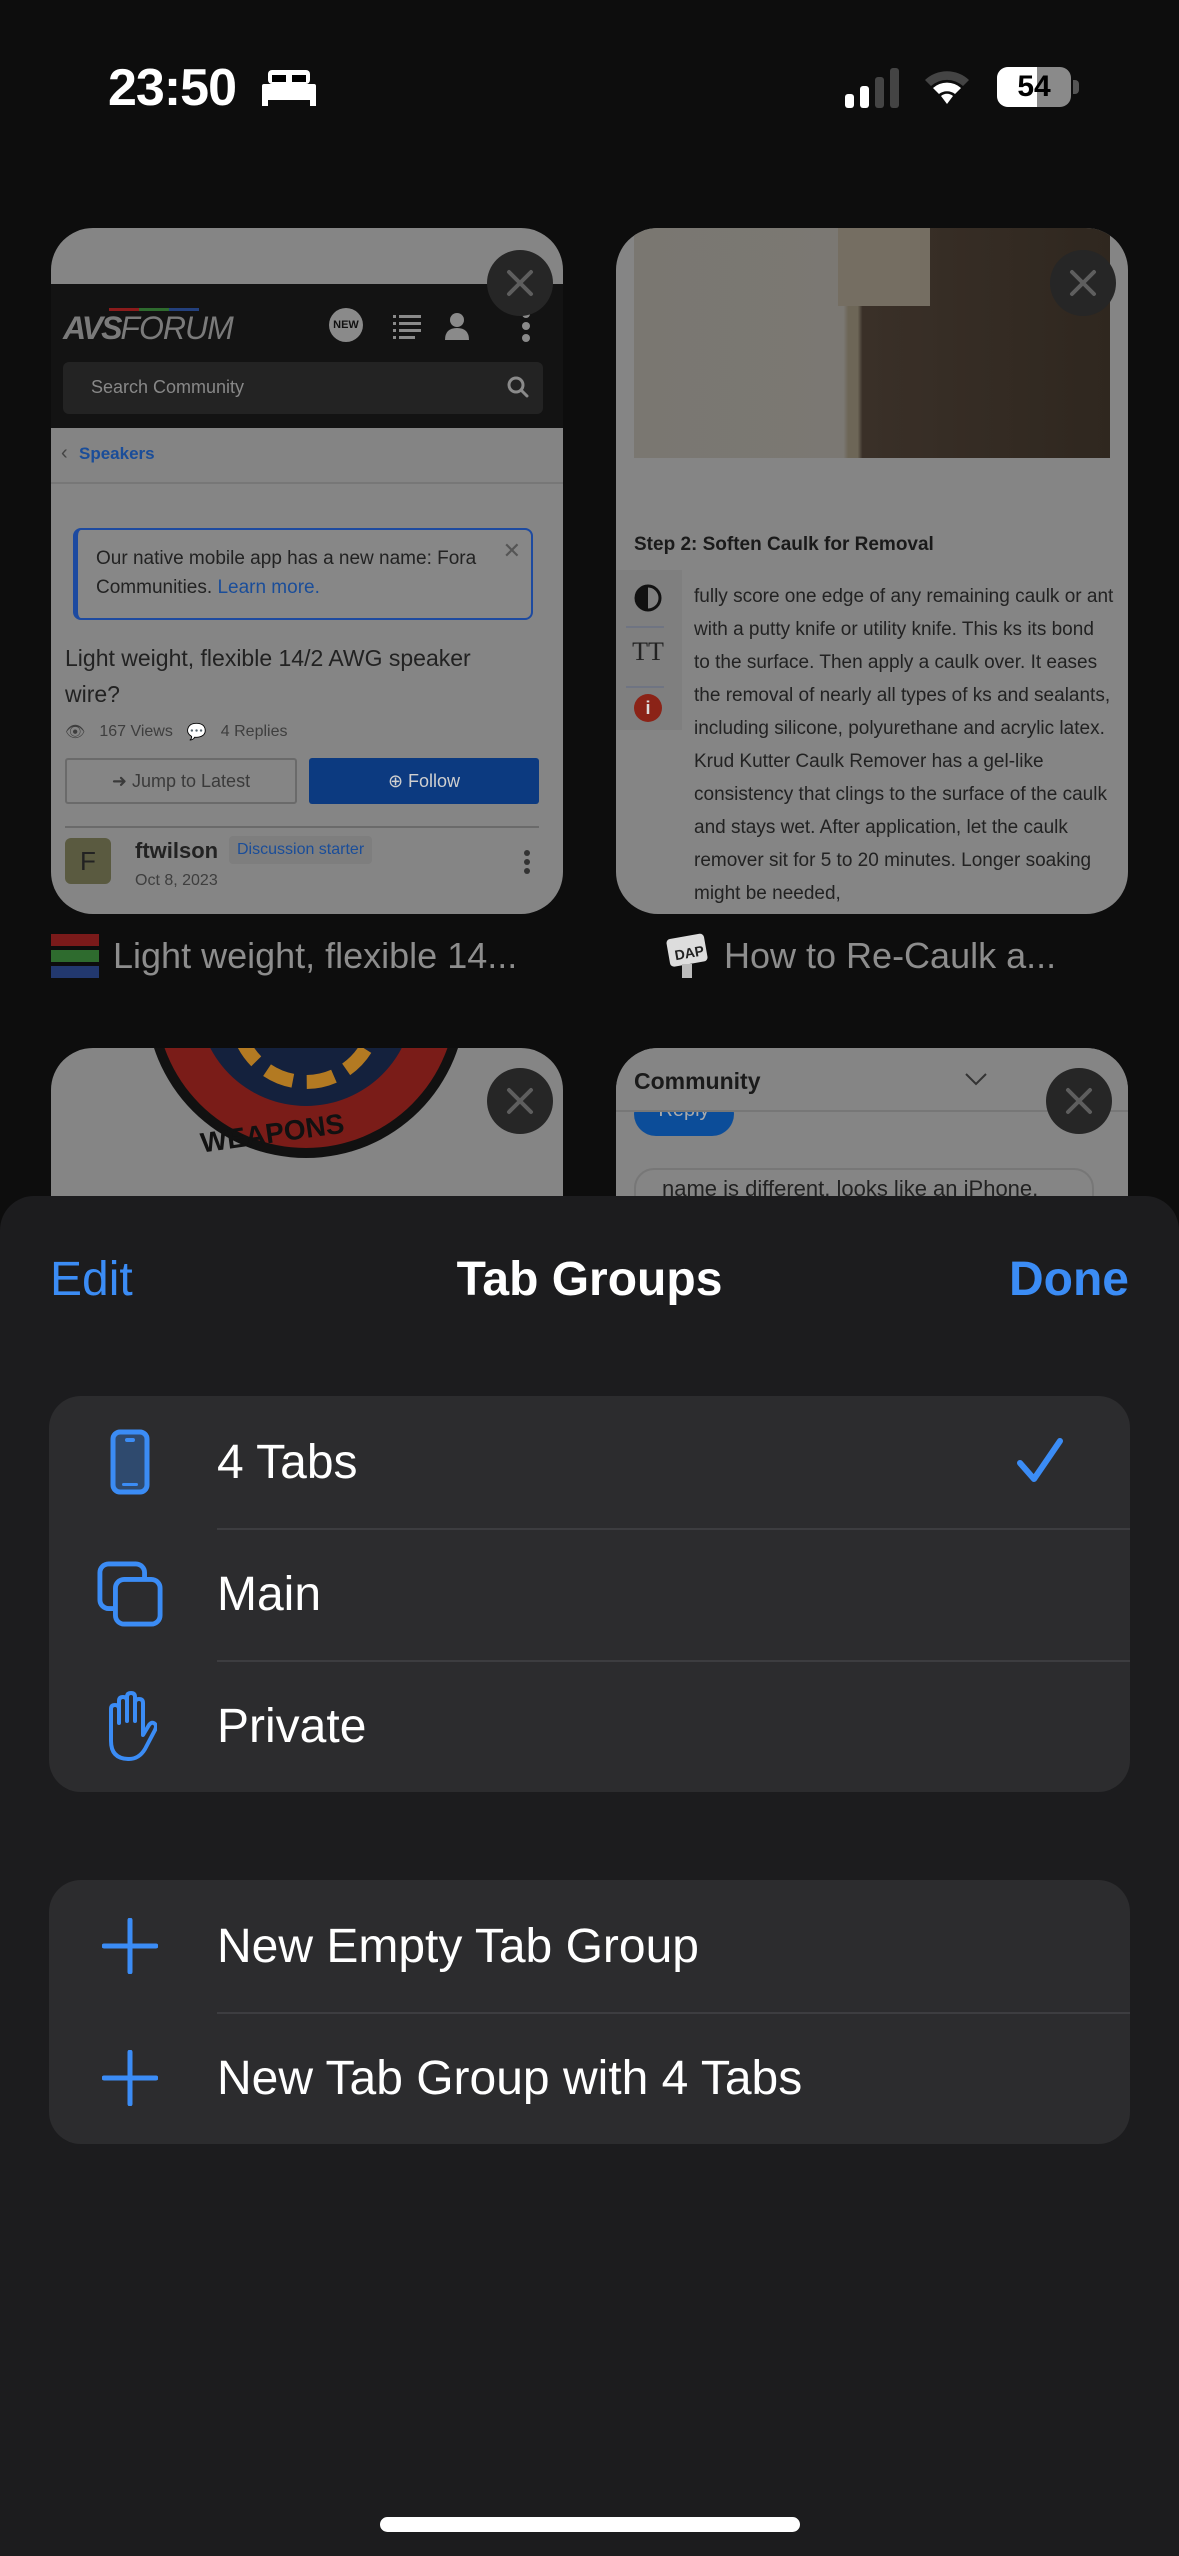  I want to click on done-button: Done, so click(1069, 1279).